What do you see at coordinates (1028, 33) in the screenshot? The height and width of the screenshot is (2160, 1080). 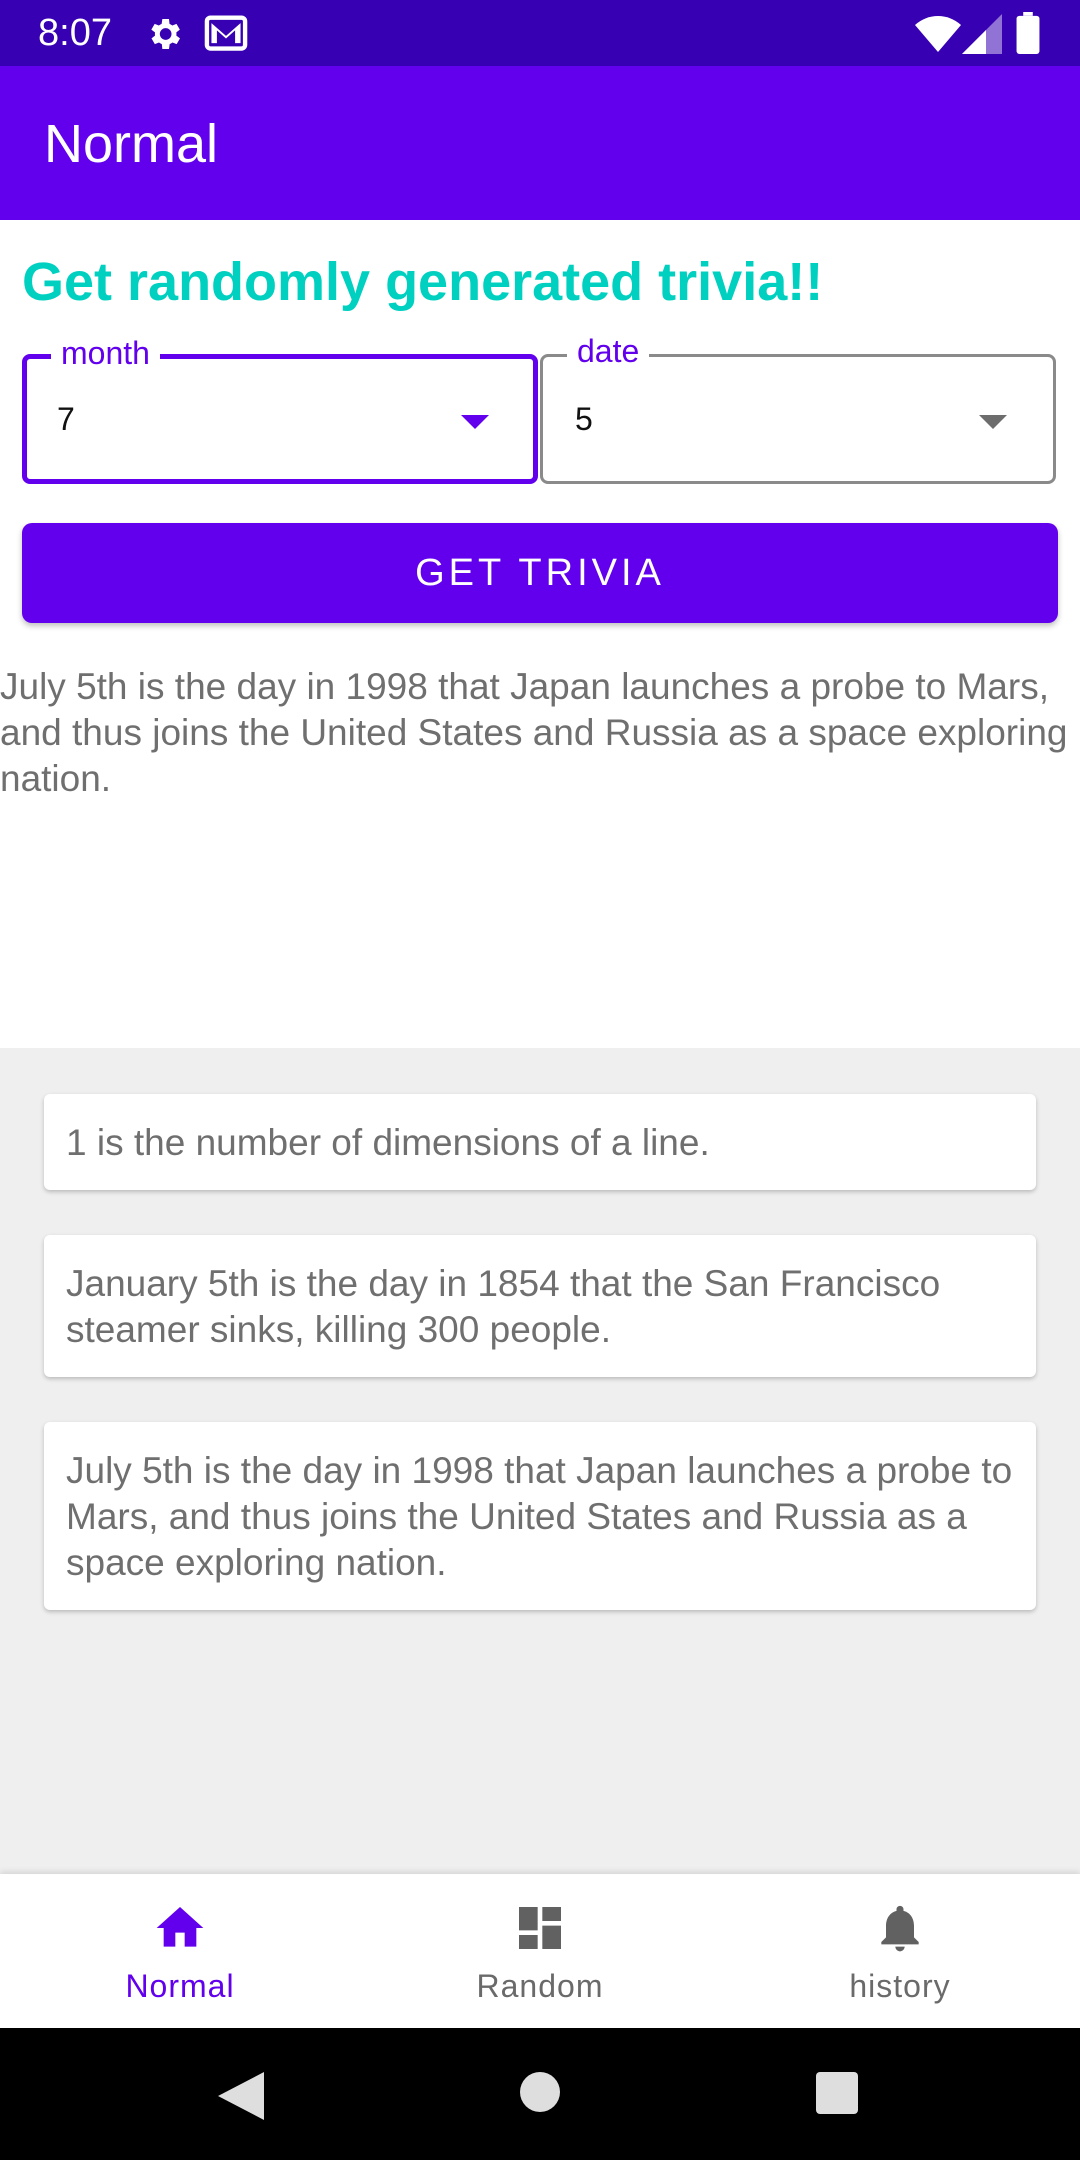 I see `battery-icon` at bounding box center [1028, 33].